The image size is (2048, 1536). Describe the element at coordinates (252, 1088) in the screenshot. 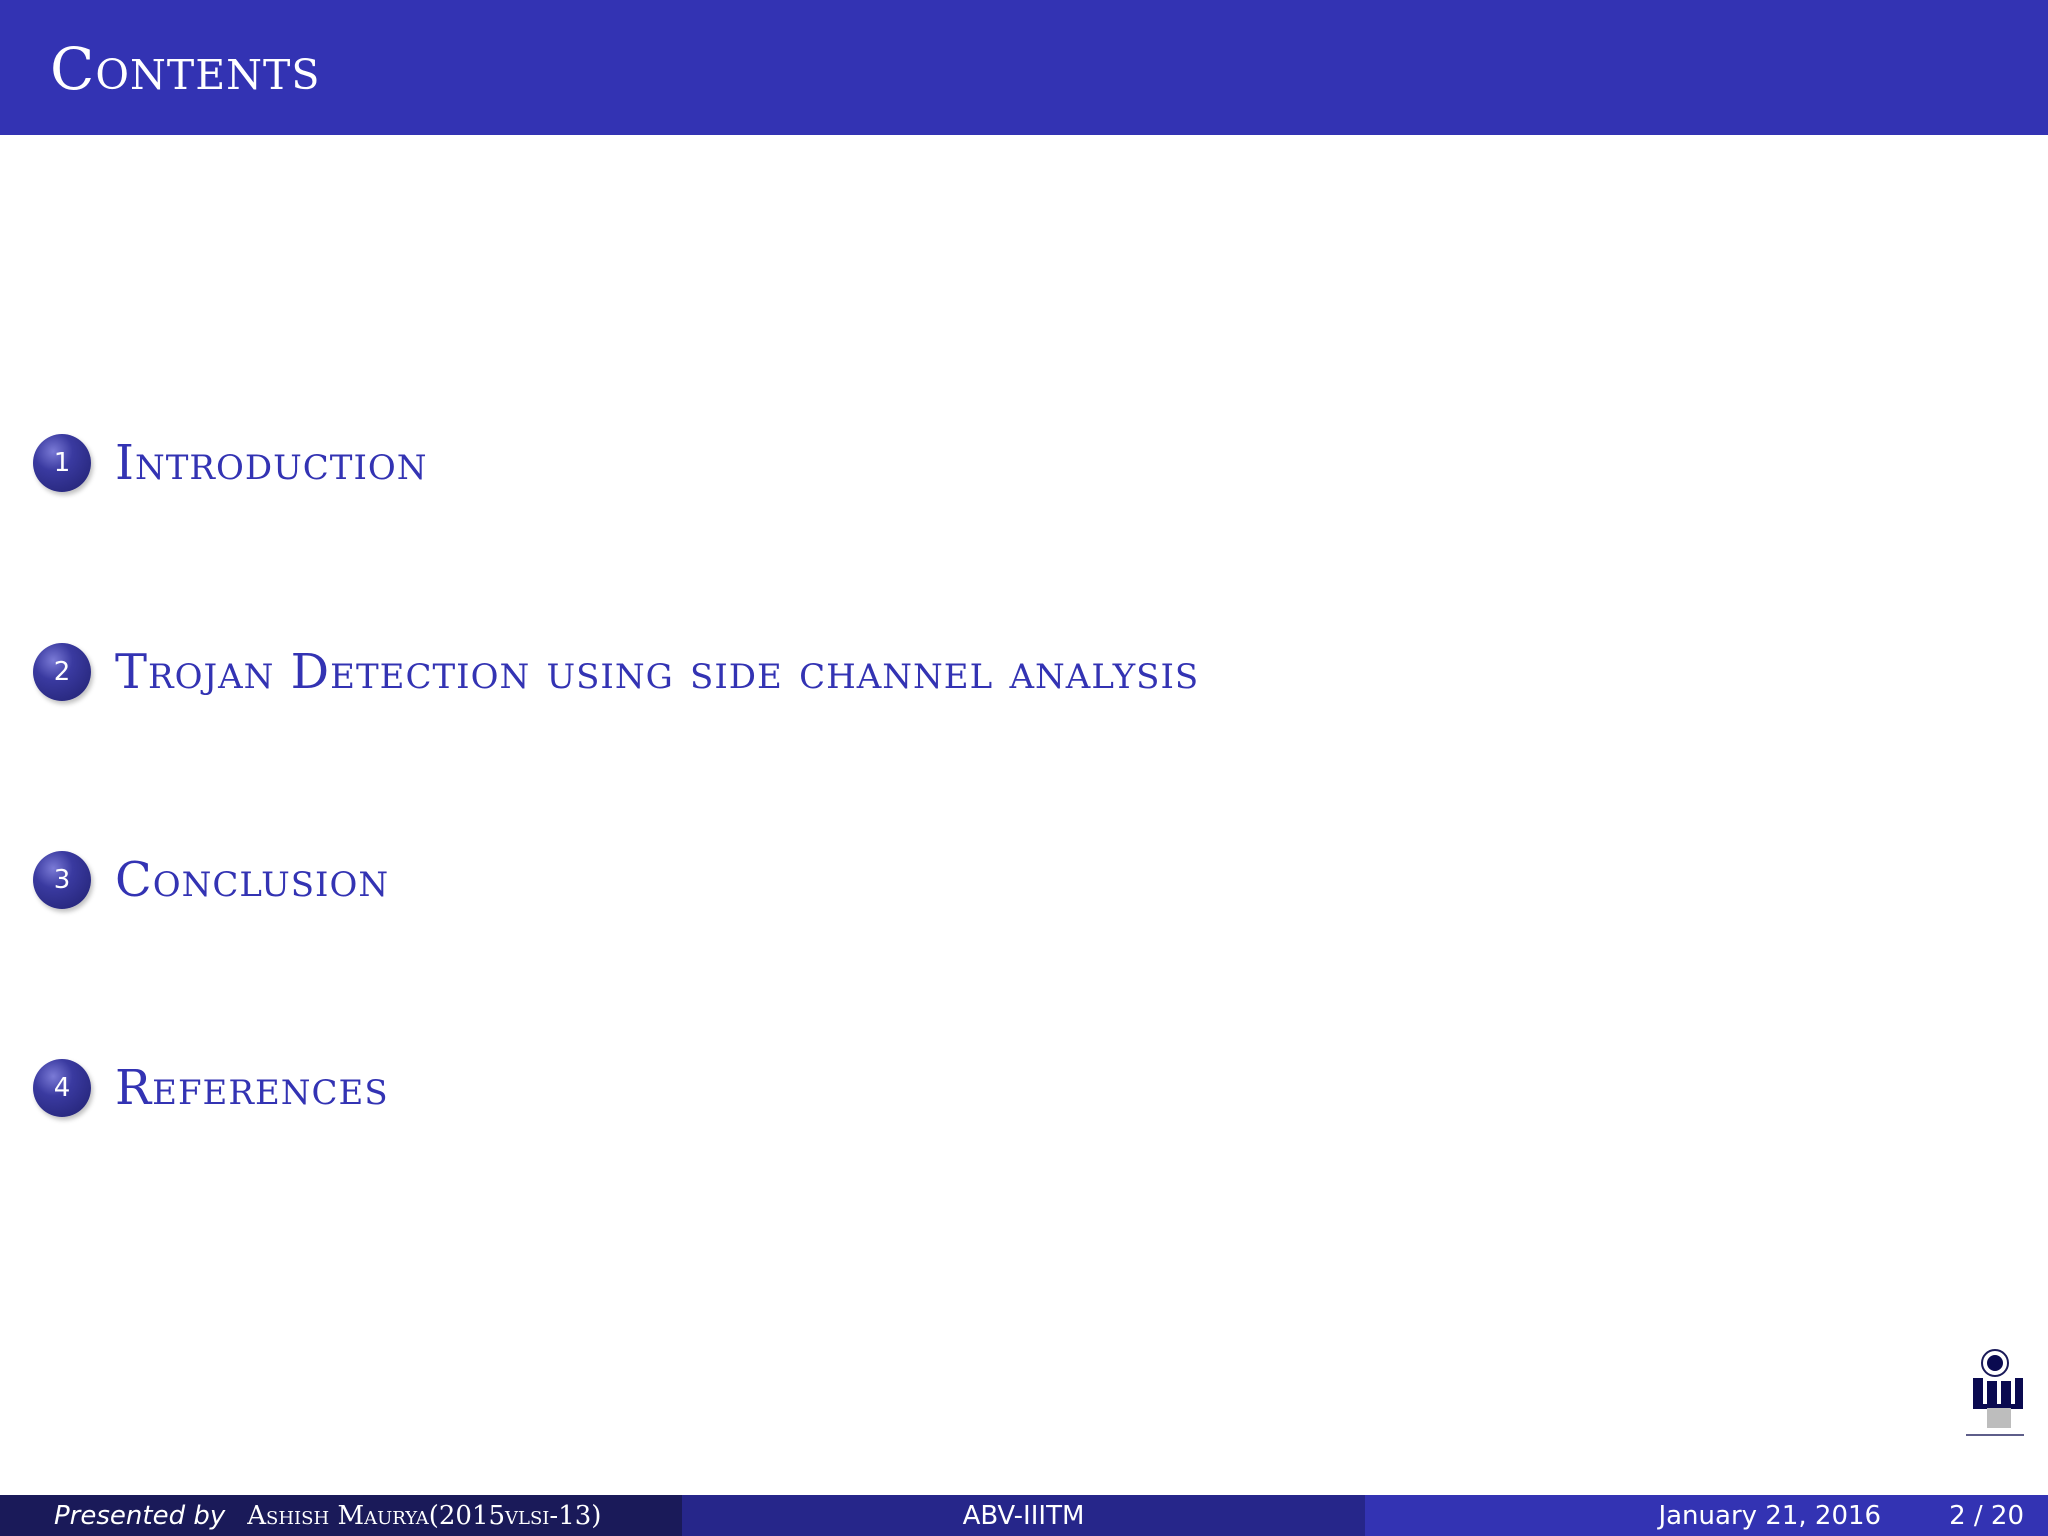

I see `toc-item-label: References` at that location.